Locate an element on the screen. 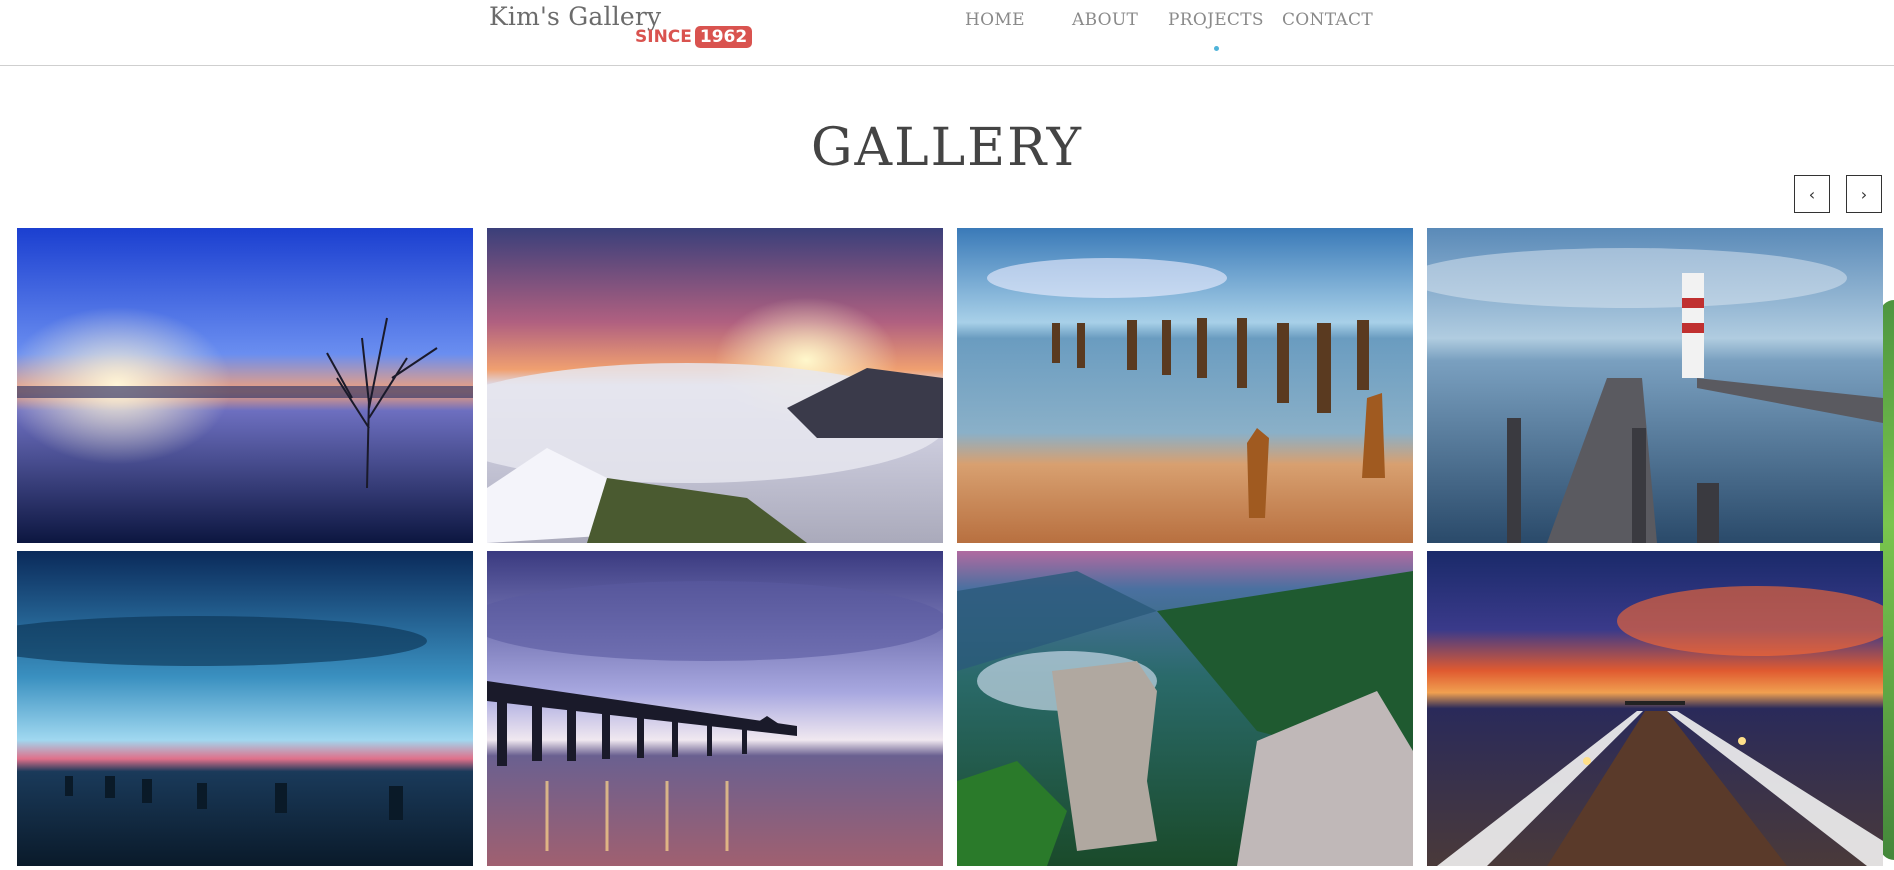 This screenshot has height=870, width=1894. gallery-image-lighthouse-pier is located at coordinates (1655, 385).